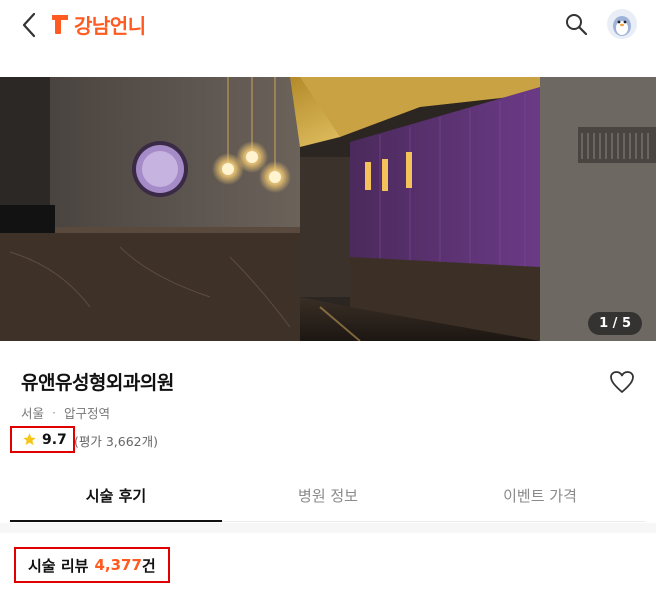 The image size is (656, 597). Describe the element at coordinates (97, 383) in the screenshot. I see `clinic-name: 유앤유성형외과의원` at that location.